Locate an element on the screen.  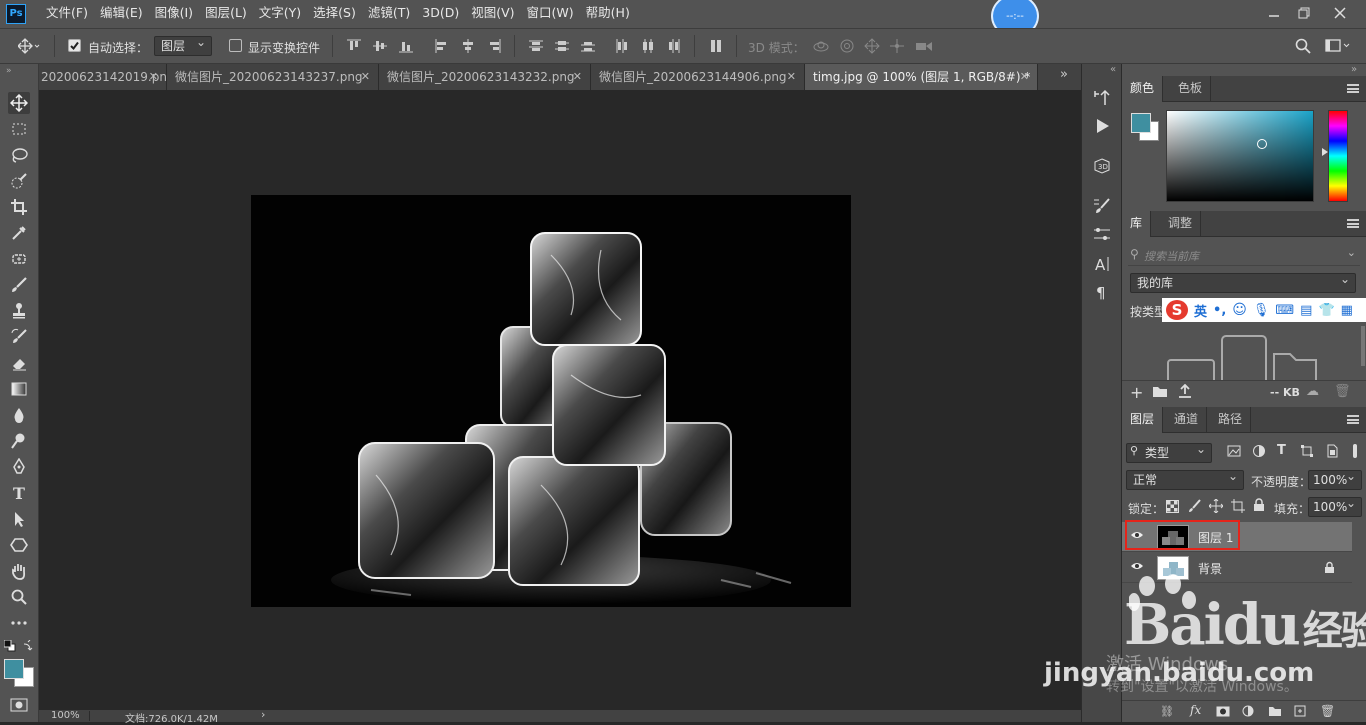
tab-document-4: 微信图片_20200623144906.png ✕ is located at coordinates (698, 77).